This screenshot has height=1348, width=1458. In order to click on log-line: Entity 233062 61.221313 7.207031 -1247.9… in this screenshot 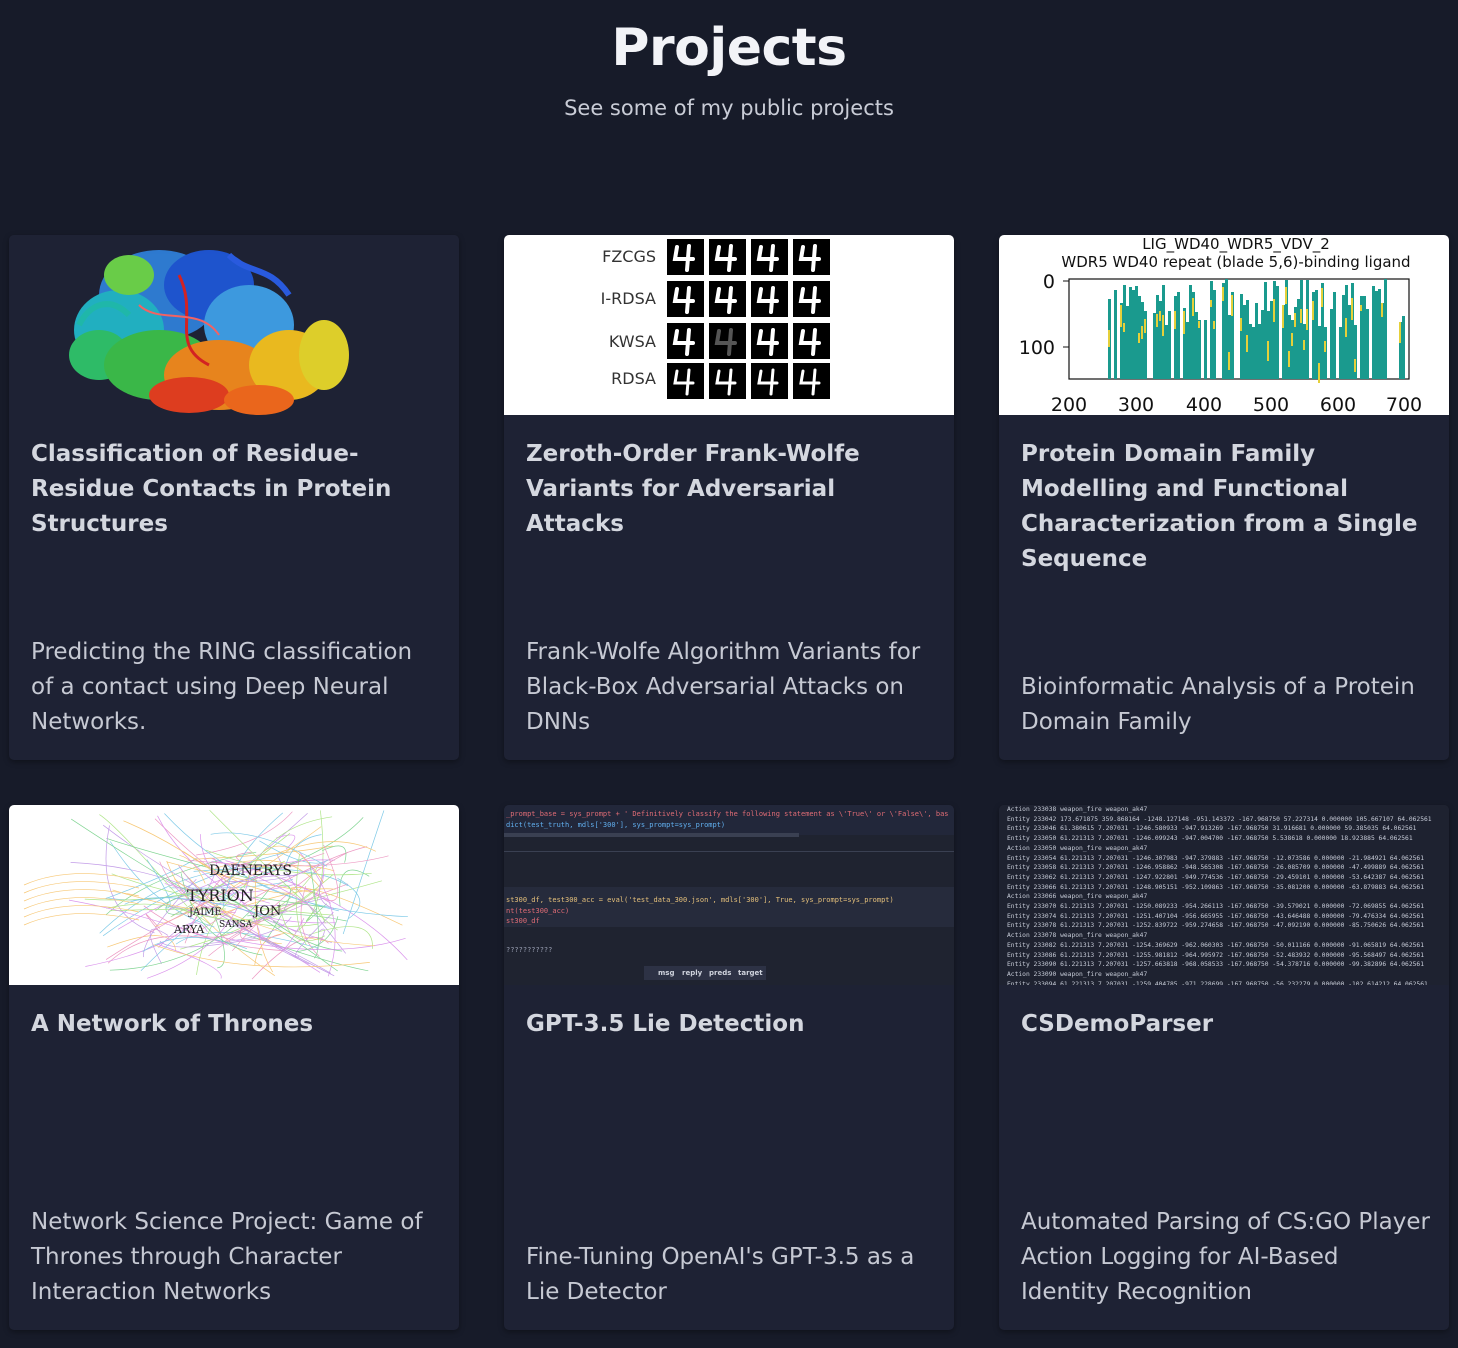, I will do `click(1216, 877)`.